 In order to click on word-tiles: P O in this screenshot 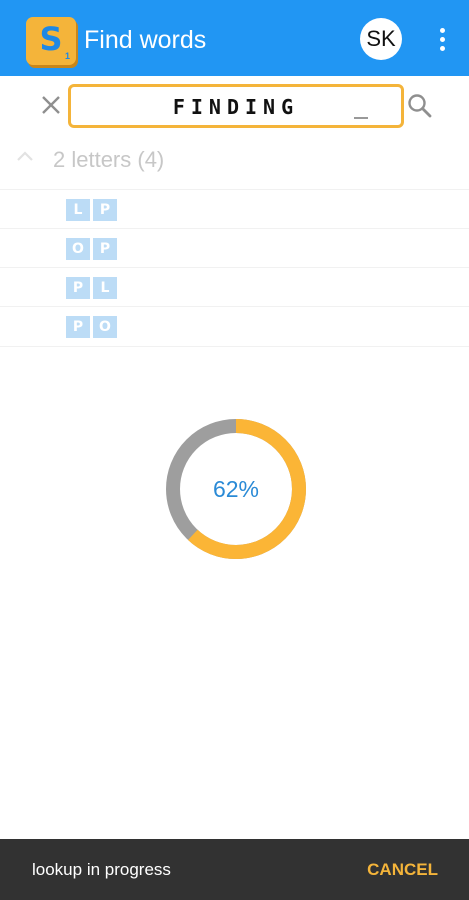, I will do `click(91, 327)`.